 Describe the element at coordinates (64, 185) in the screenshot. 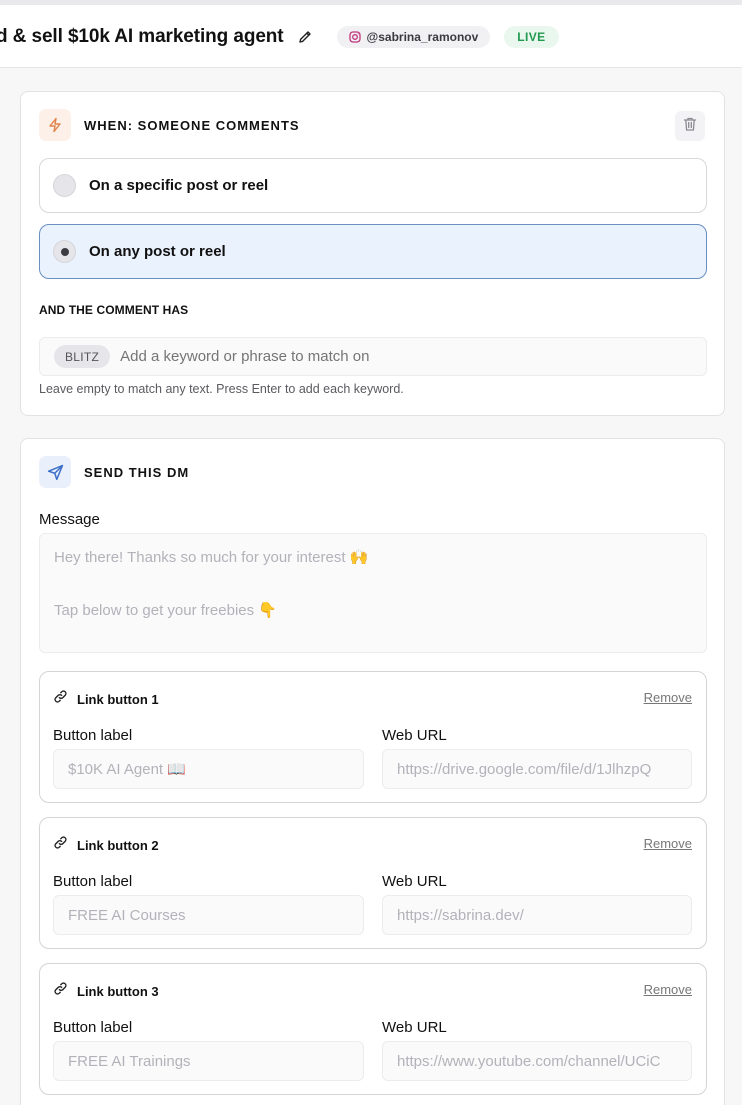

I see `radio-unselected` at that location.